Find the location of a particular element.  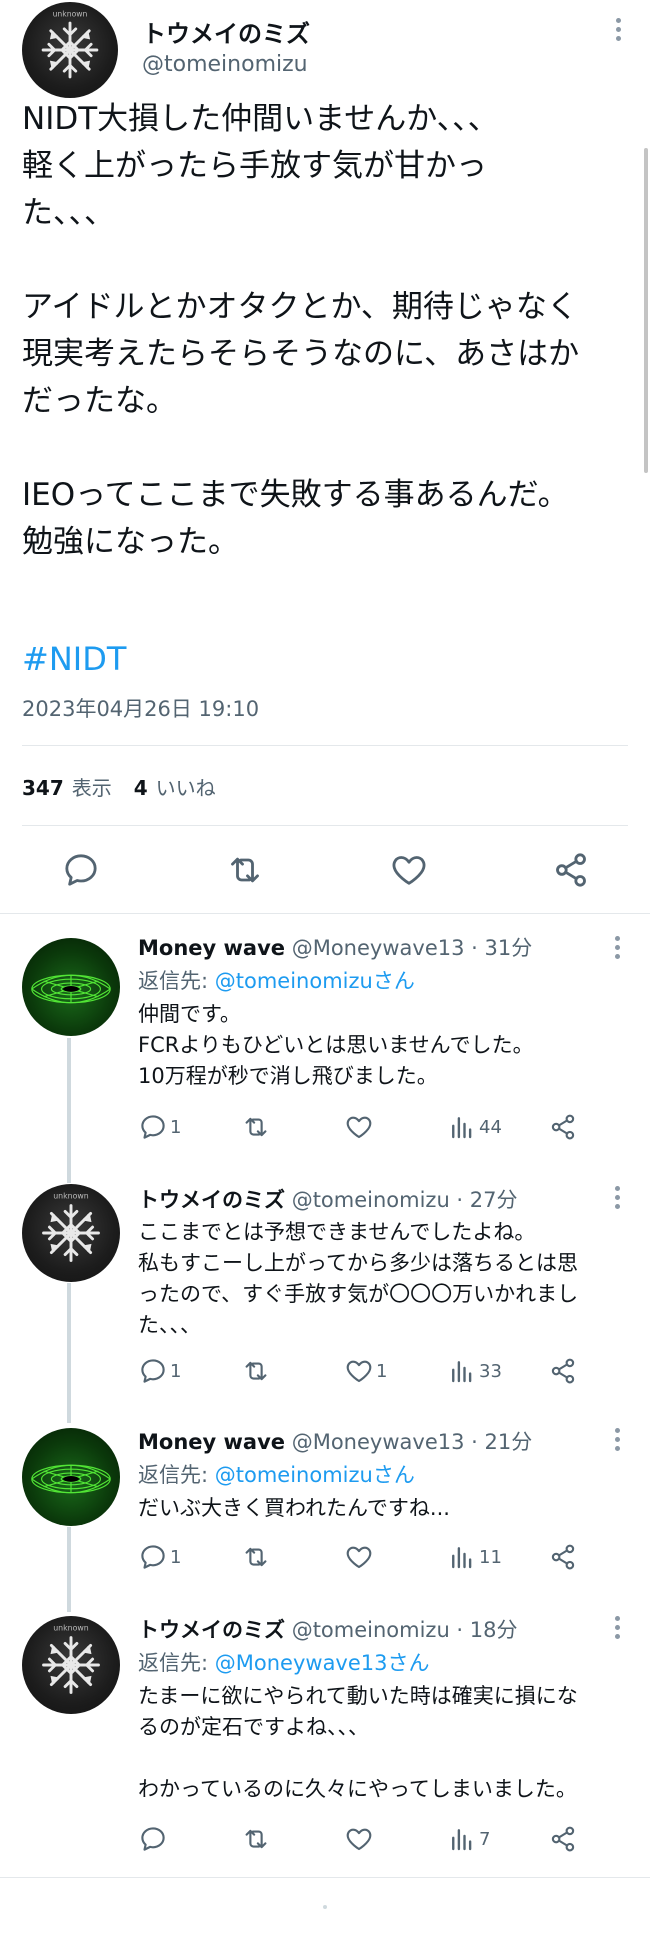

views-count: 347 is located at coordinates (43, 788).